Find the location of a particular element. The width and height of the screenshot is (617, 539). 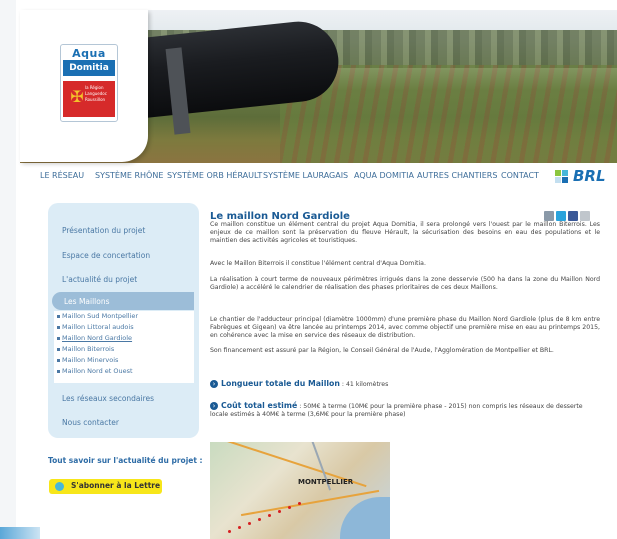

submenu-item-minervois: Maillon Minervois is located at coordinates (90, 360).